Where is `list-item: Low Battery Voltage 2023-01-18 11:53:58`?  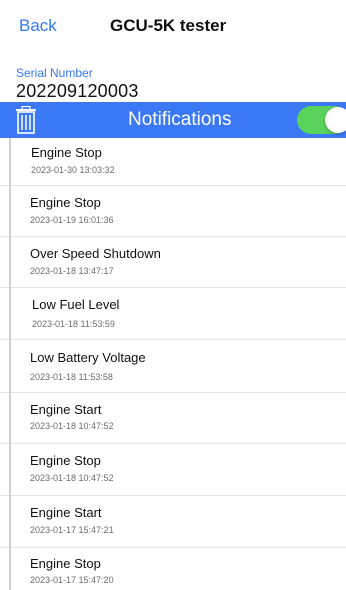 list-item: Low Battery Voltage 2023-01-18 11:53:58 is located at coordinates (173, 366).